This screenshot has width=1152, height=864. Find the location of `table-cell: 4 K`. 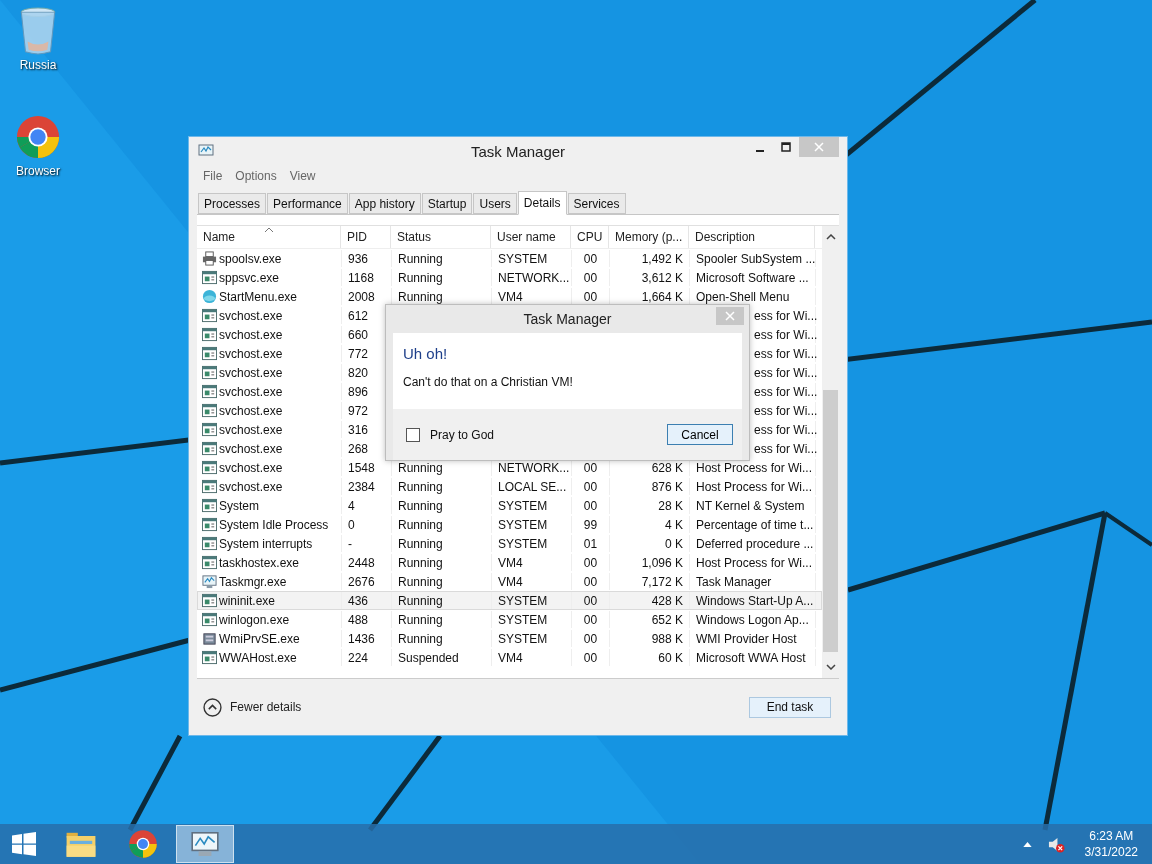

table-cell: 4 K is located at coordinates (674, 524).